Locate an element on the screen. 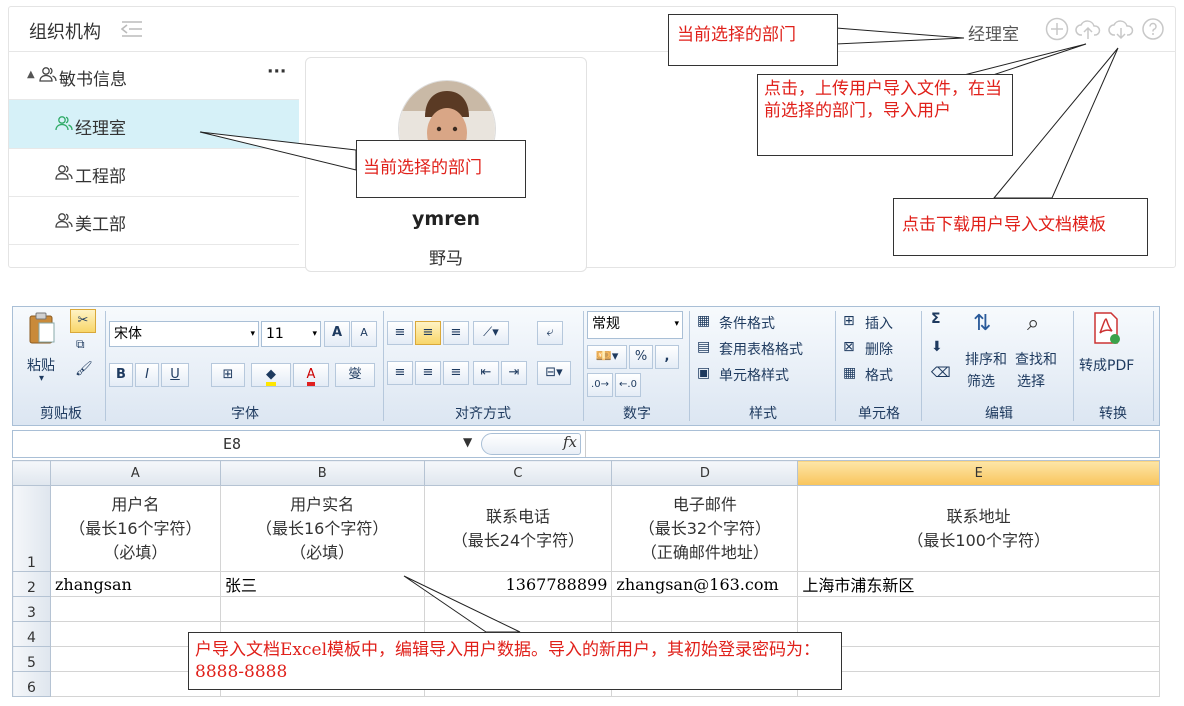 The height and width of the screenshot is (706, 1184). format-button: 格式 is located at coordinates (879, 375).